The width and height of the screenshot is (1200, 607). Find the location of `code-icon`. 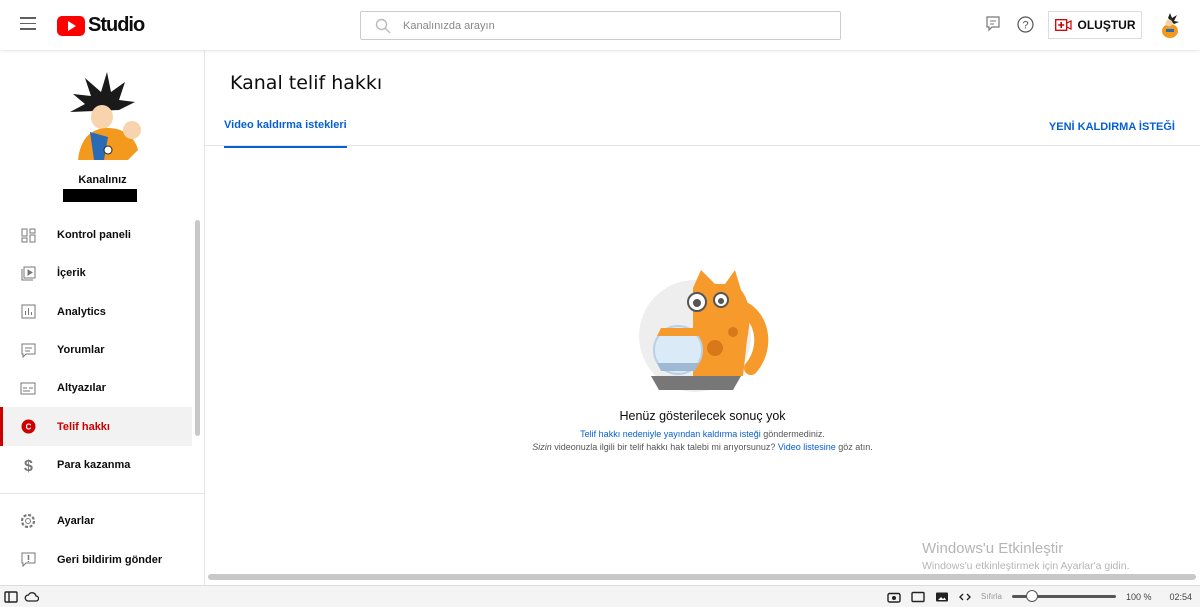

code-icon is located at coordinates (965, 597).